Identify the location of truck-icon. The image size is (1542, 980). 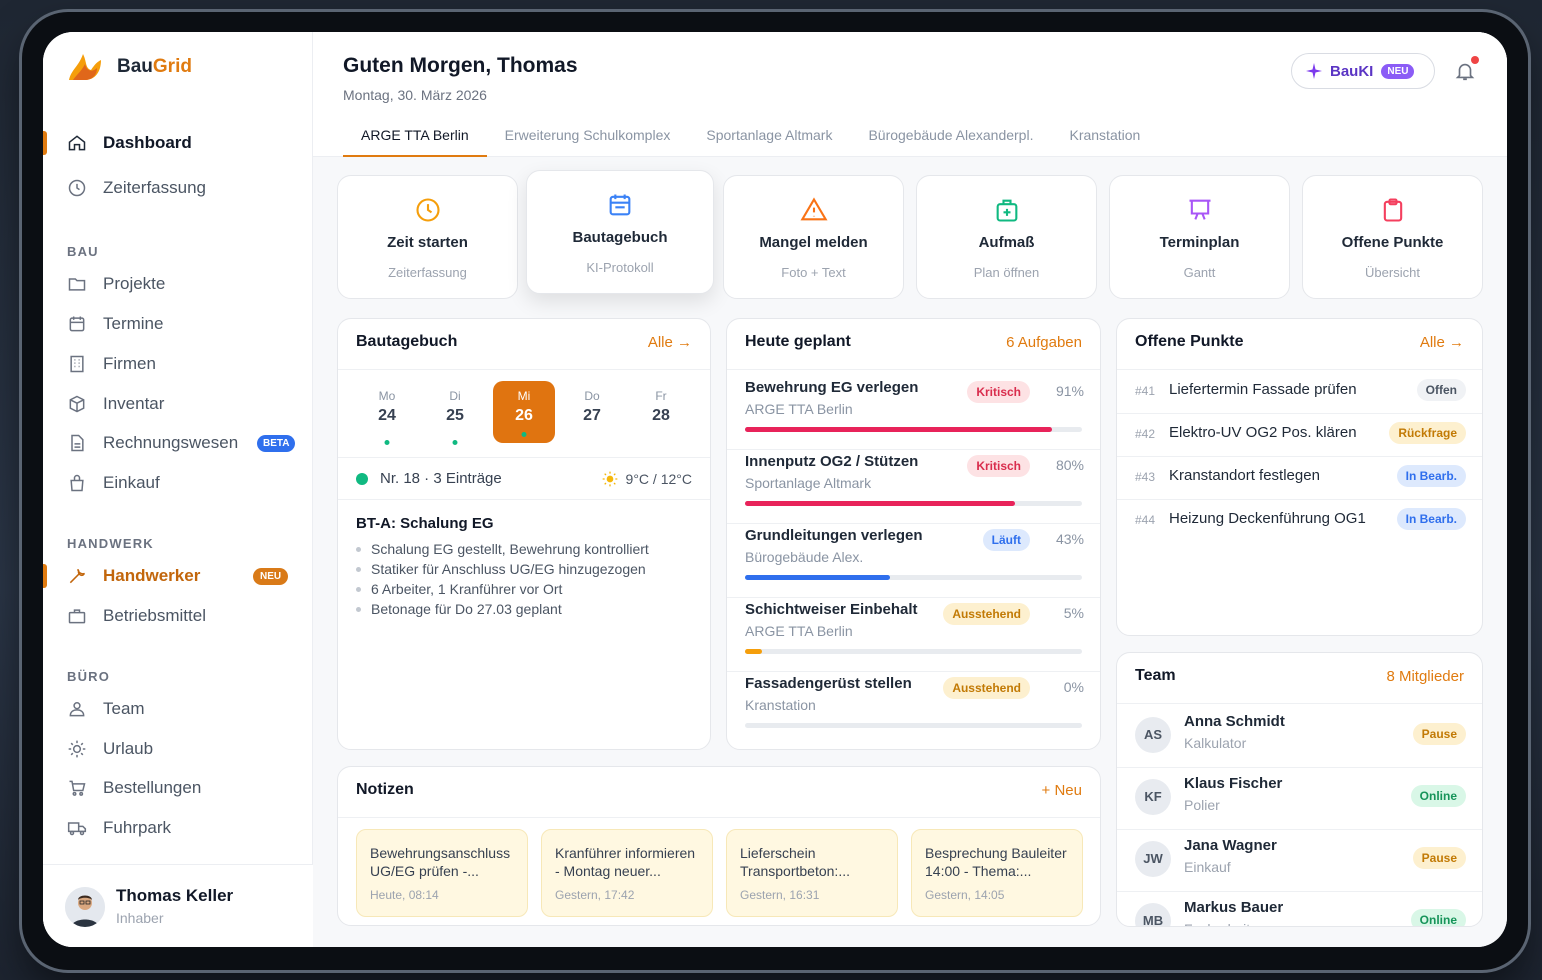
(77, 829).